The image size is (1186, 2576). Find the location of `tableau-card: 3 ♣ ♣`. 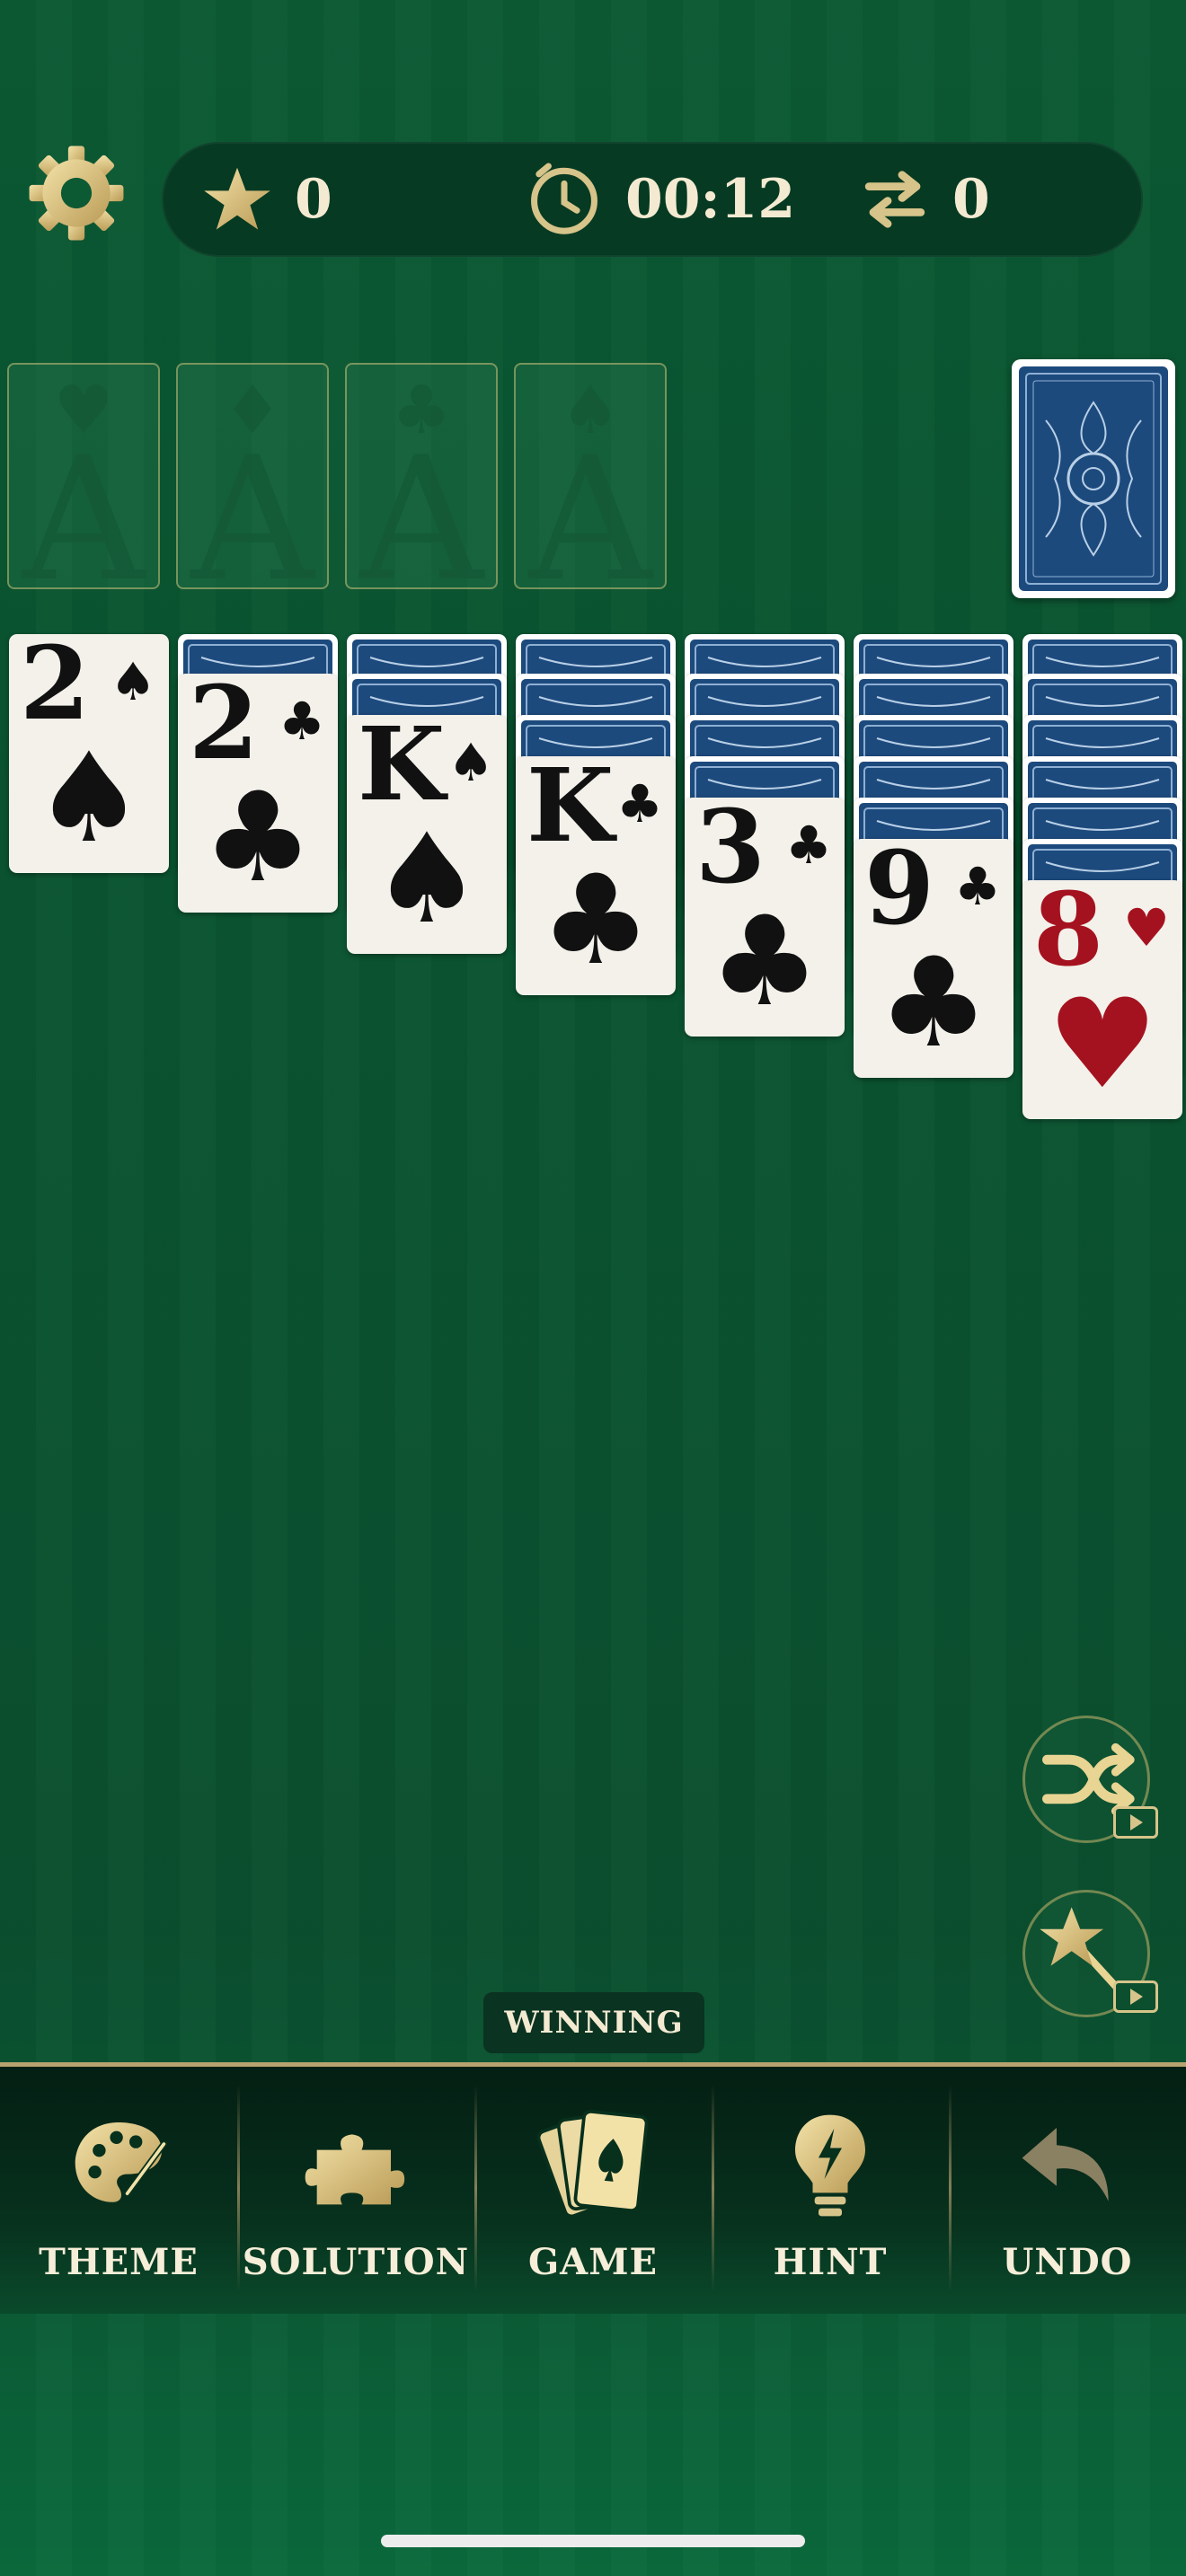

tableau-card: 3 ♣ ♣ is located at coordinates (765, 917).